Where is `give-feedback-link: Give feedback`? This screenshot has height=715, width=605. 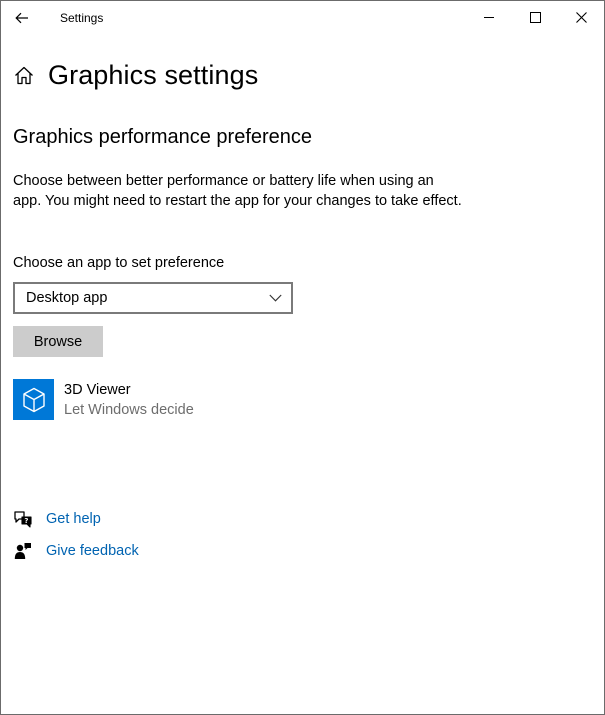 give-feedback-link: Give feedback is located at coordinates (76, 551).